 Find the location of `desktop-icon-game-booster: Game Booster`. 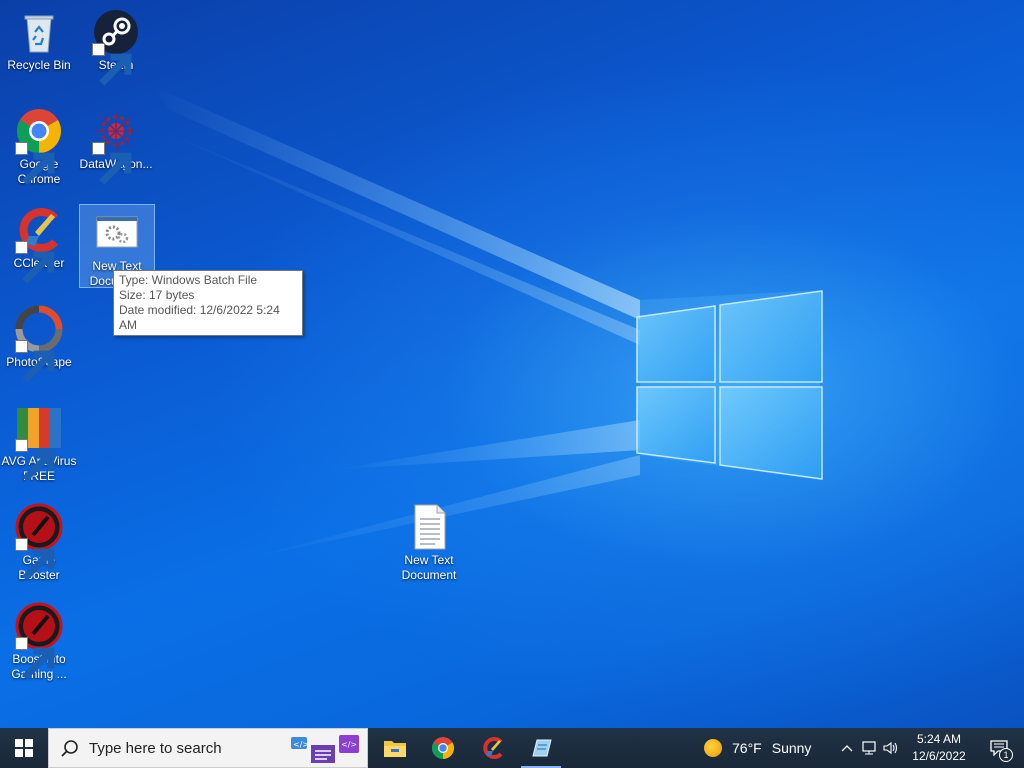

desktop-icon-game-booster: Game Booster is located at coordinates (39, 543).